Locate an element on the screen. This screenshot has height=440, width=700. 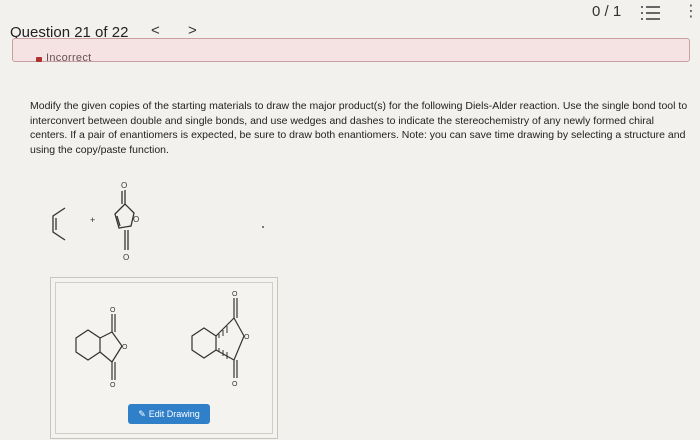
product-left-oxygen-top: O is located at coordinates (113, 310).